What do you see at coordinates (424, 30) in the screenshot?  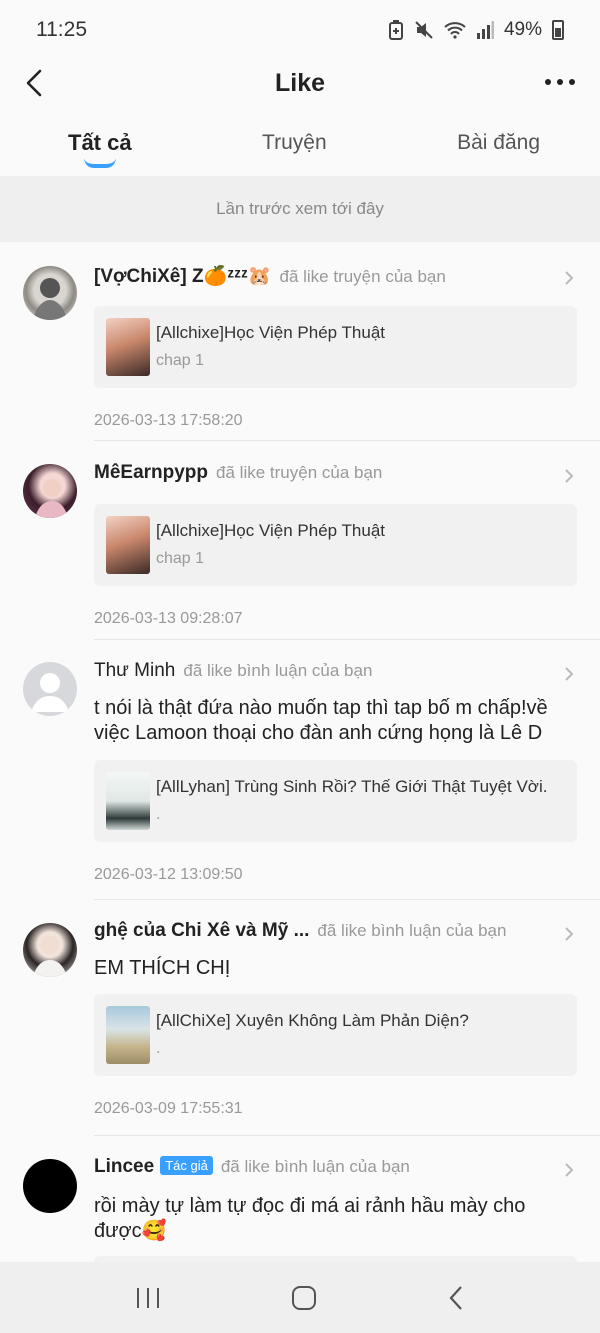 I see `mute-icon` at bounding box center [424, 30].